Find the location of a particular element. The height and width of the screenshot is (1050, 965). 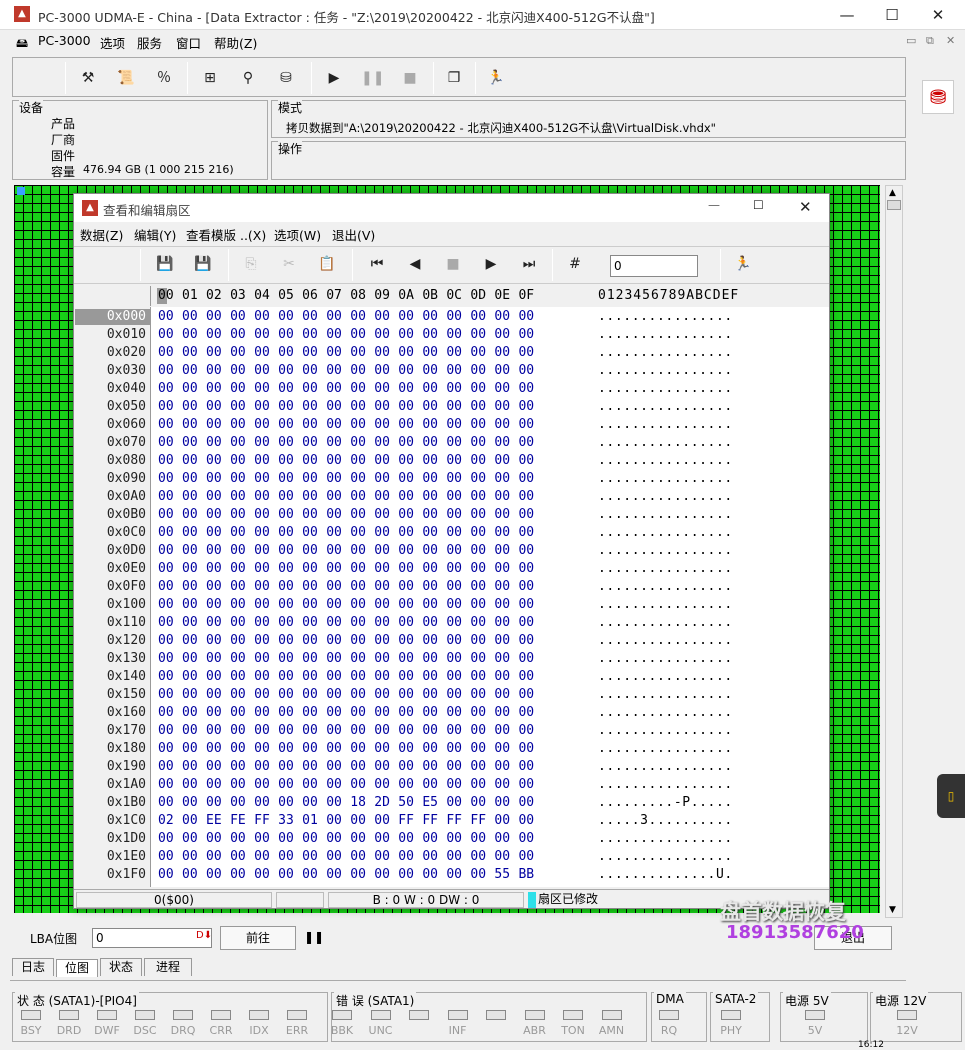

first-sector-icon: ⏮ is located at coordinates (377, 264).